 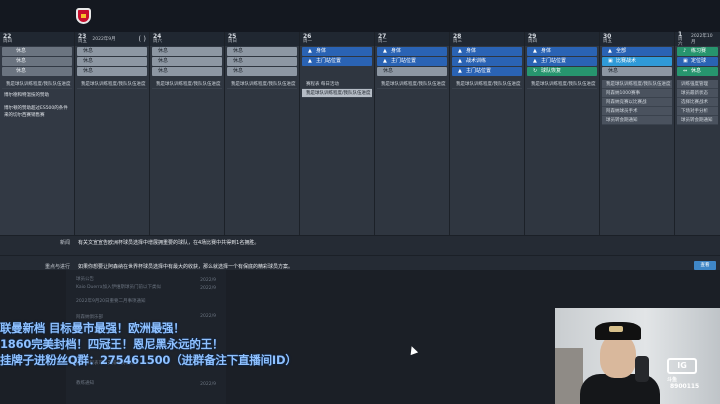 What do you see at coordinates (697, 51) in the screenshot?
I see `session-slot: ♪ 练习赛` at bounding box center [697, 51].